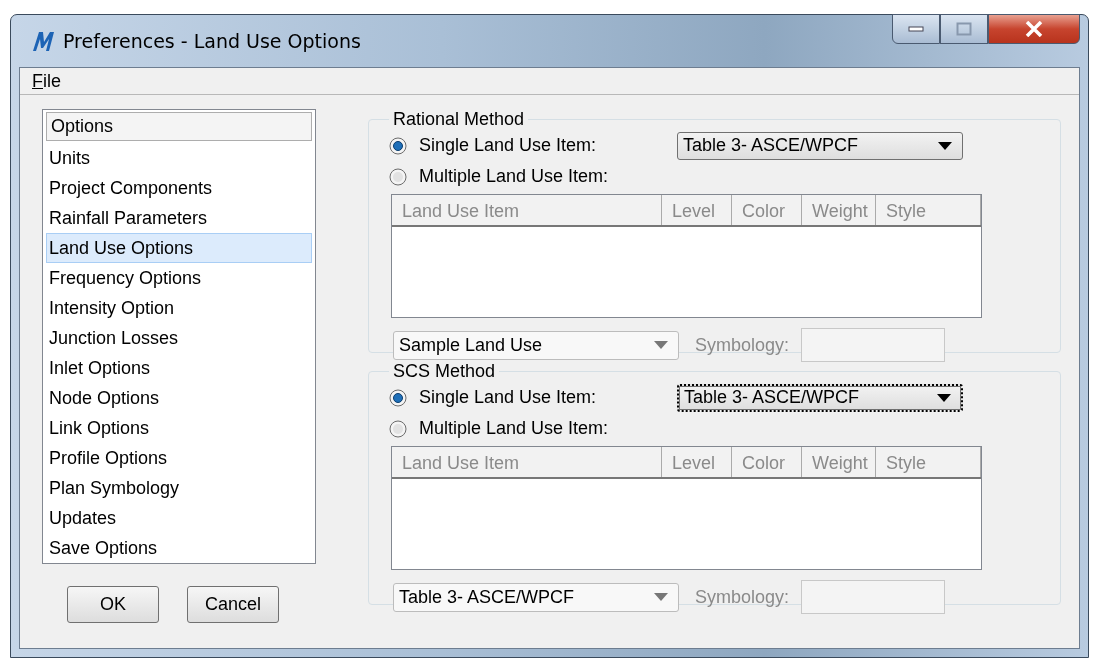 The height and width of the screenshot is (667, 1095). I want to click on list-item: Land Use Options, so click(179, 248).